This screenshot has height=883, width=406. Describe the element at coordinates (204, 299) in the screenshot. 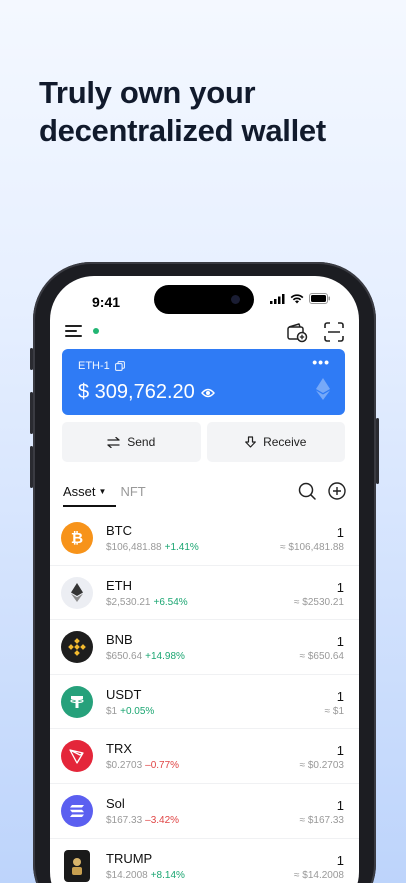

I see `dynamic-island` at that location.